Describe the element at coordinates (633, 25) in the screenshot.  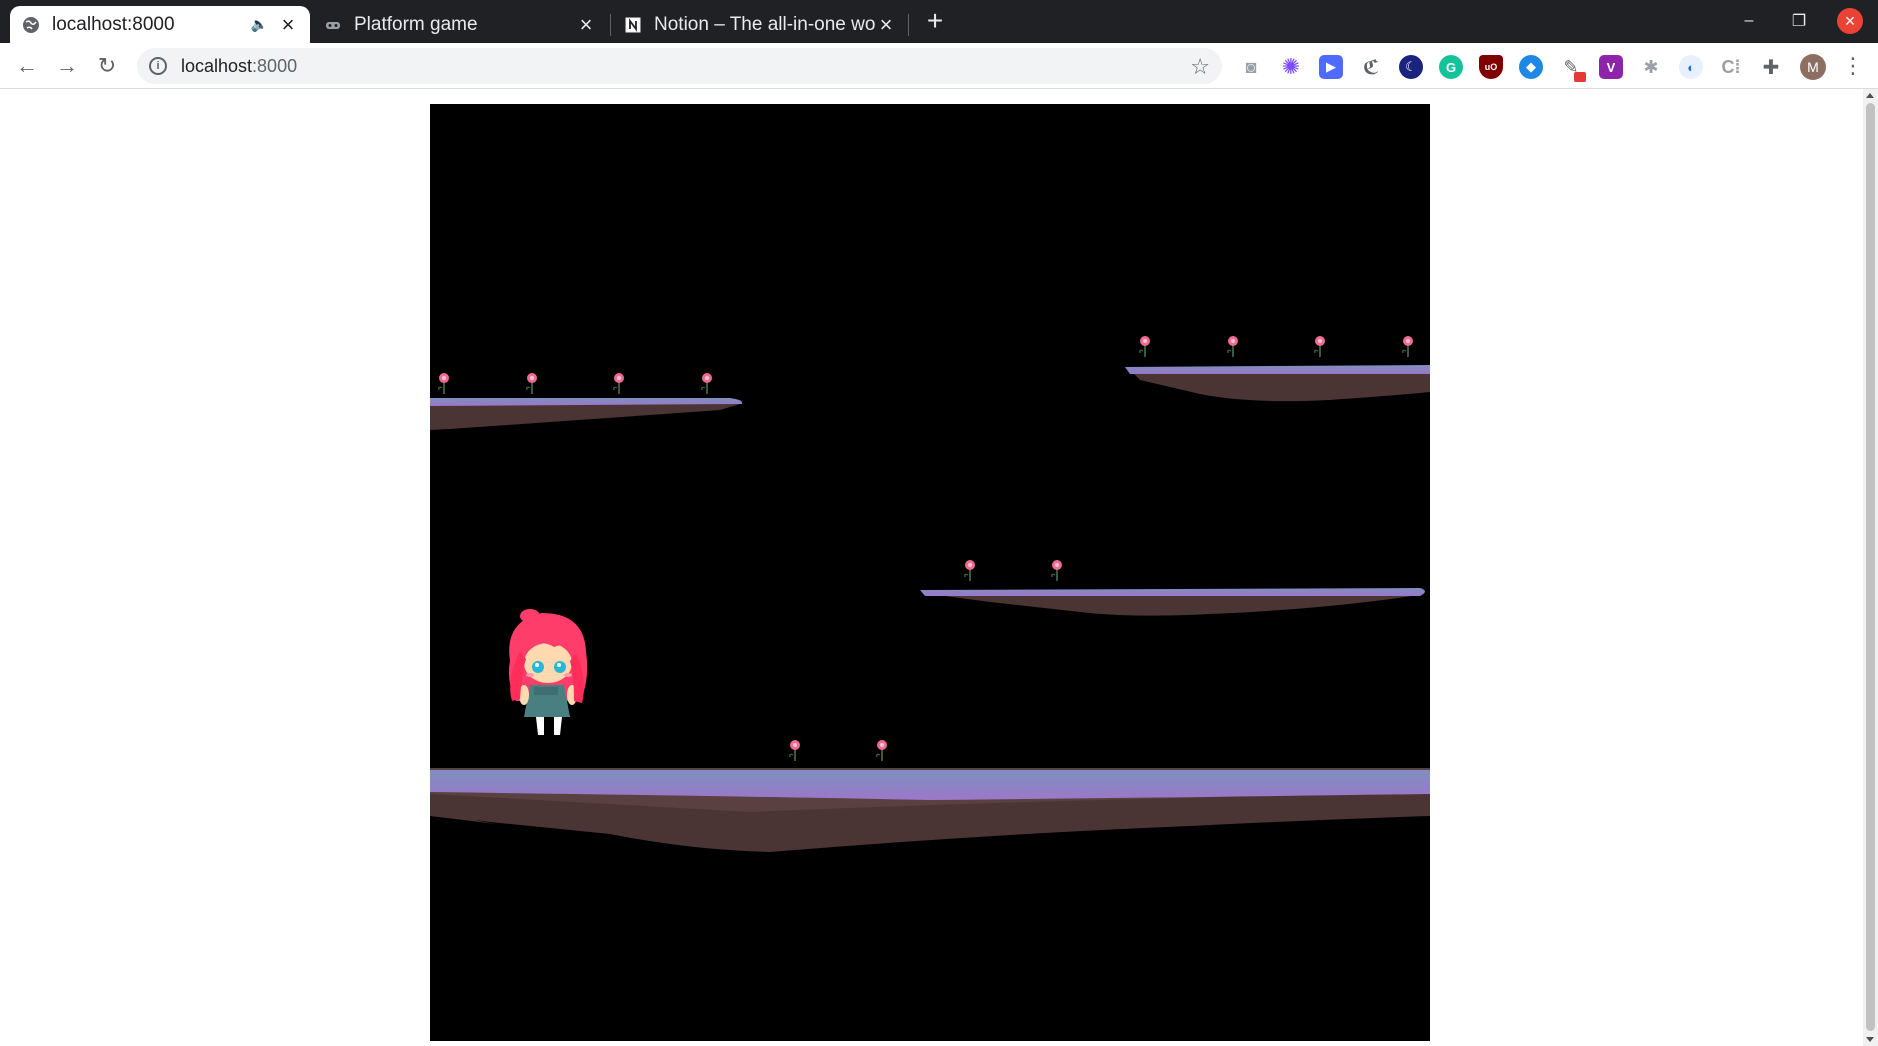
I see `notion-icon` at that location.